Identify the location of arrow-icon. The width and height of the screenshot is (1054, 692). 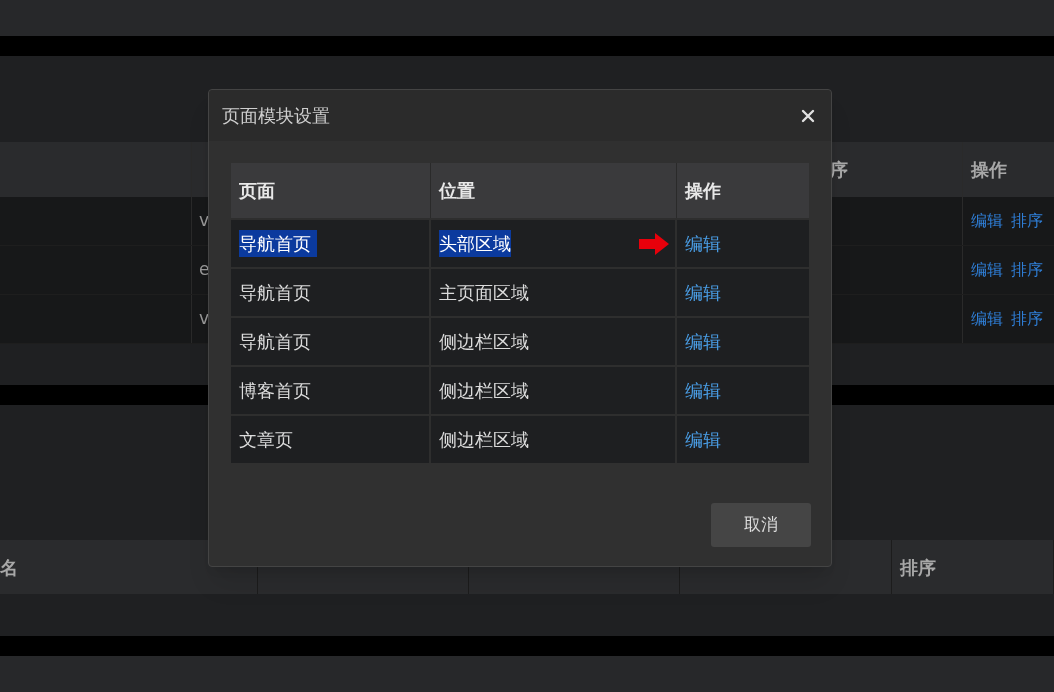
(654, 243).